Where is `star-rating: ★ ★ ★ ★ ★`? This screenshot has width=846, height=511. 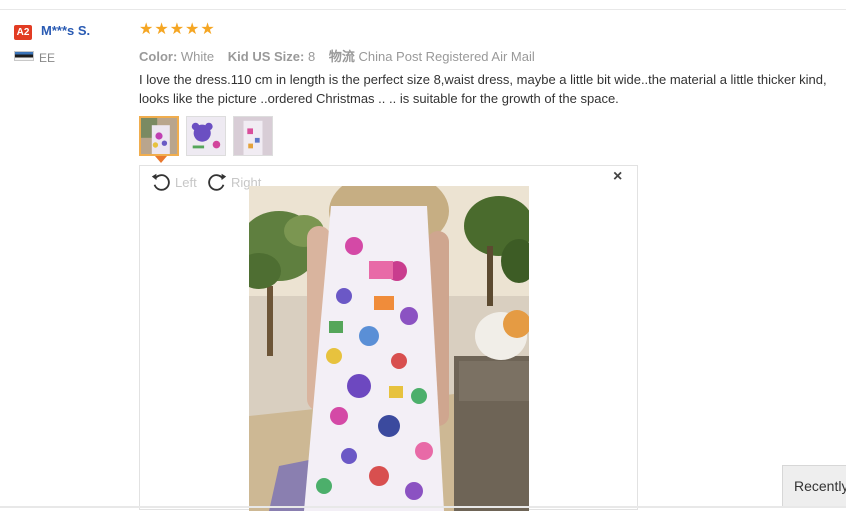
star-rating: ★ ★ ★ ★ ★ is located at coordinates (177, 30).